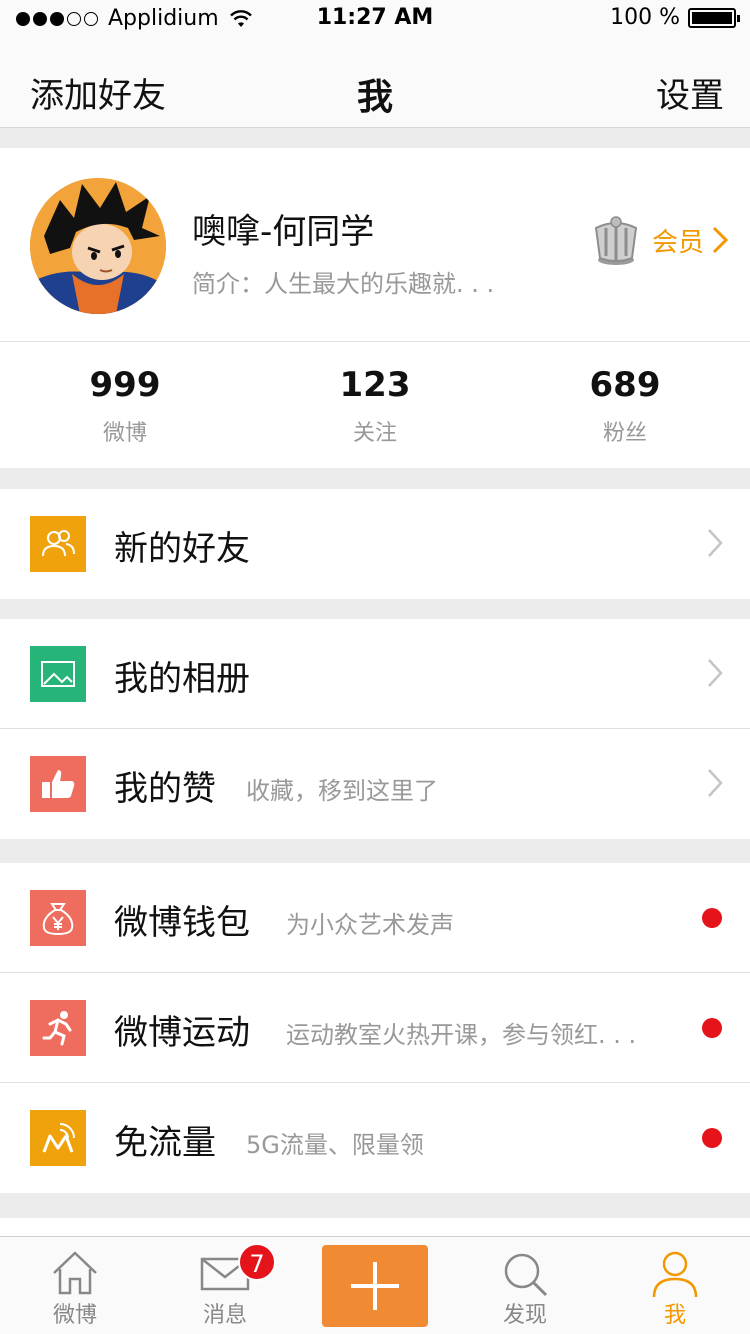  Describe the element at coordinates (74, 1315) in the screenshot. I see `tab-label: 微博` at that location.